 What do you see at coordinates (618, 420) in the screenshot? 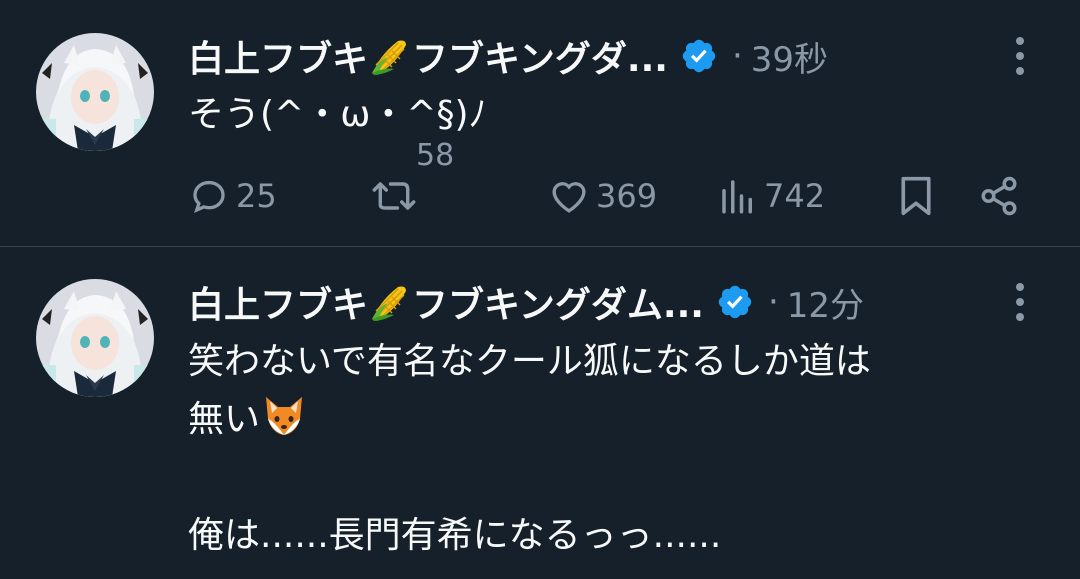
I see `tweet-text-line: 無い` at bounding box center [618, 420].